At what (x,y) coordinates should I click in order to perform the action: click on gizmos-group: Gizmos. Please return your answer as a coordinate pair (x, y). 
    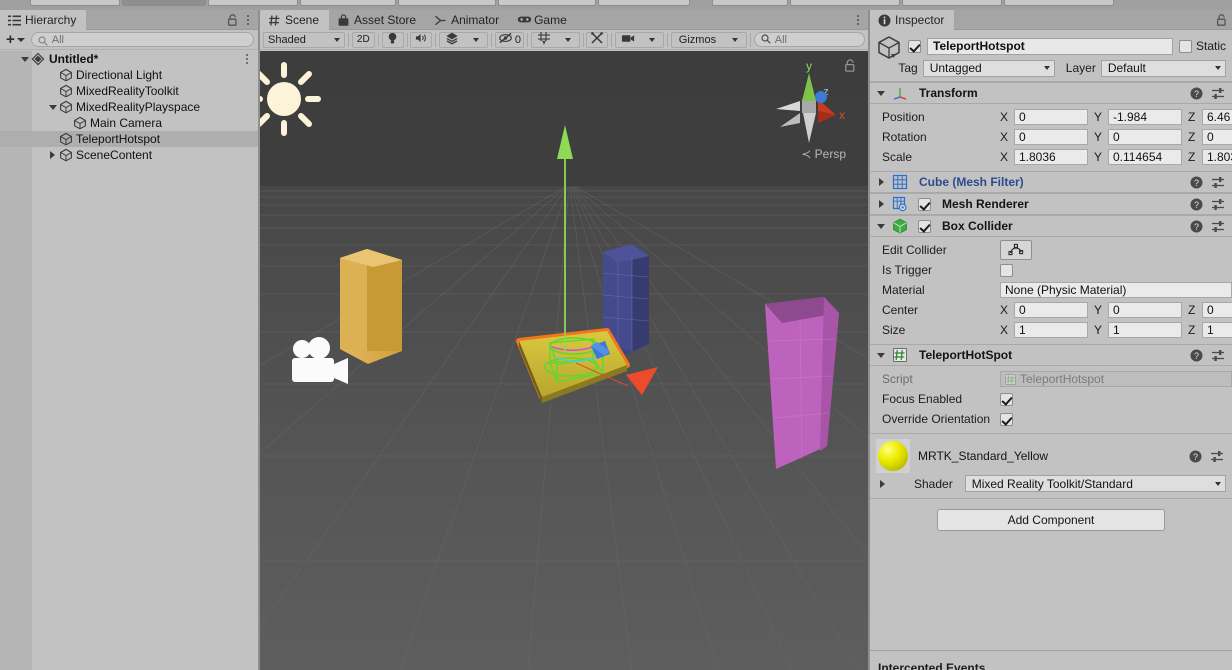
    Looking at the image, I should click on (709, 39).